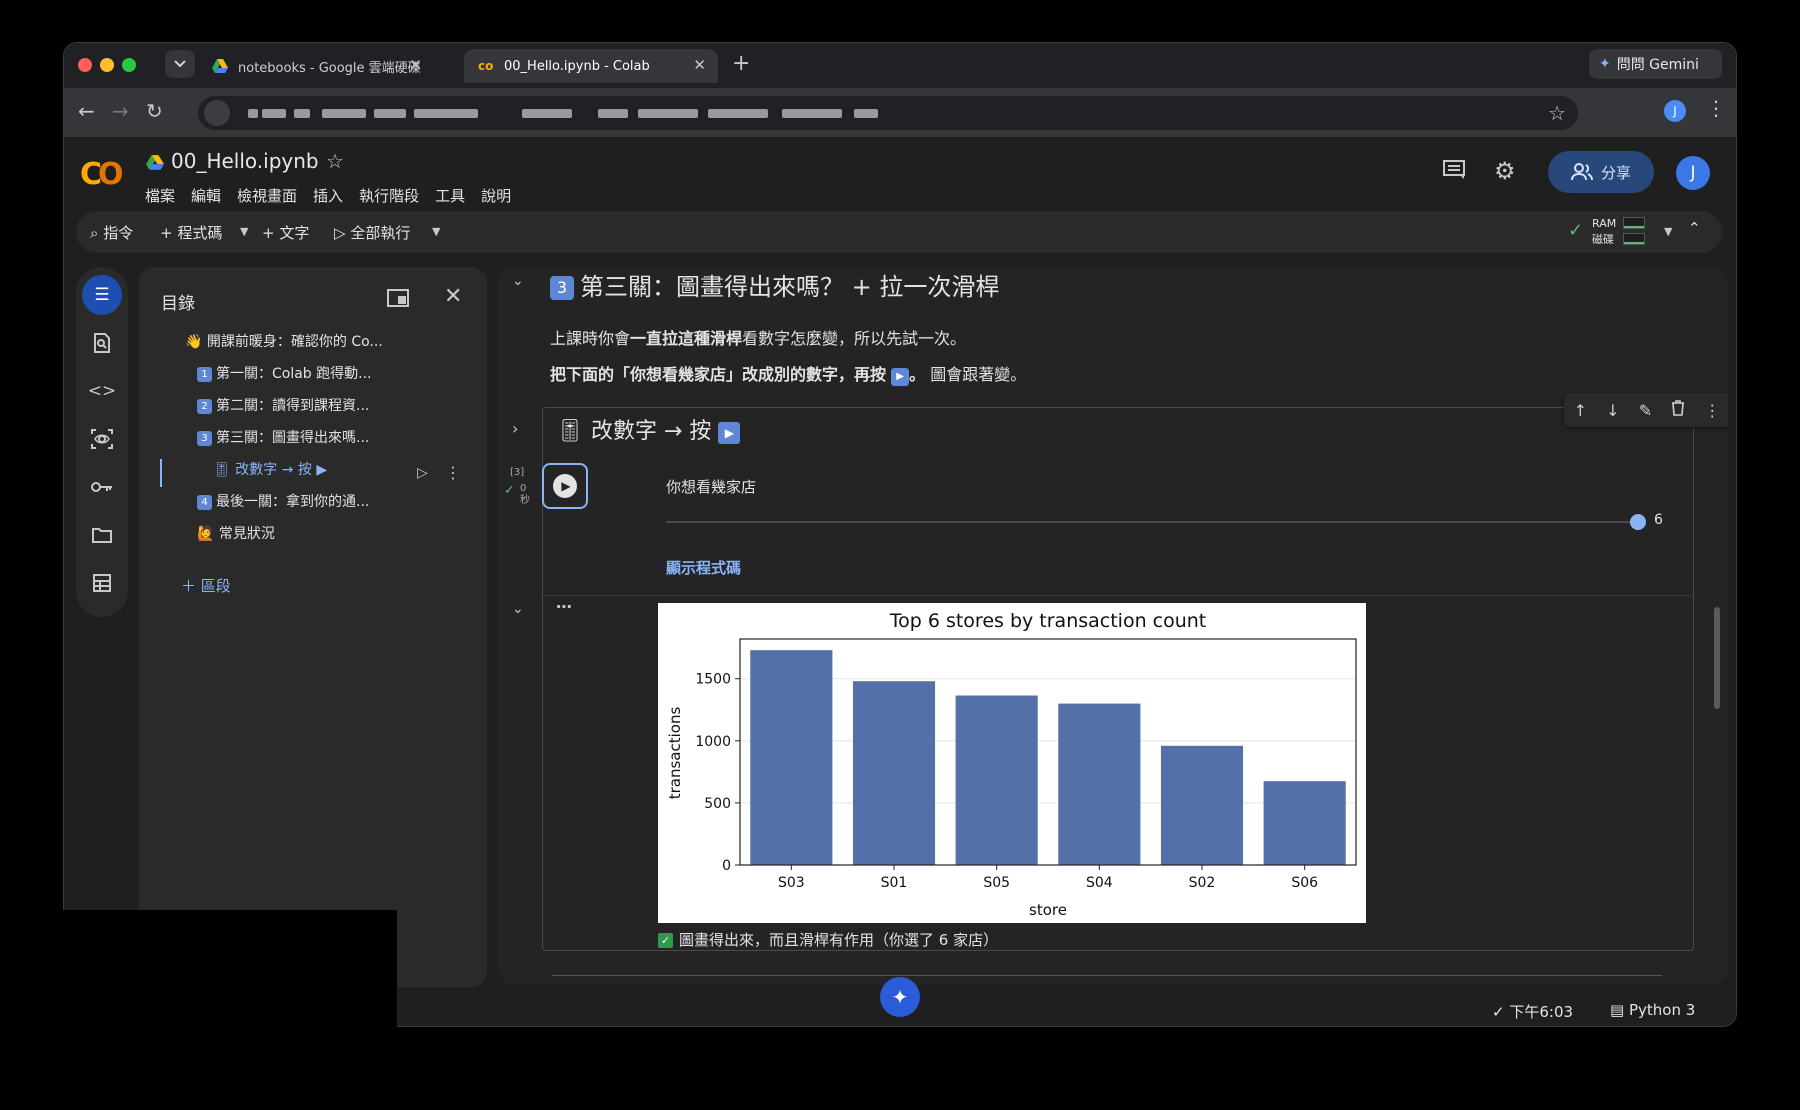 The height and width of the screenshot is (1110, 1800). I want to click on close-window-button, so click(85, 65).